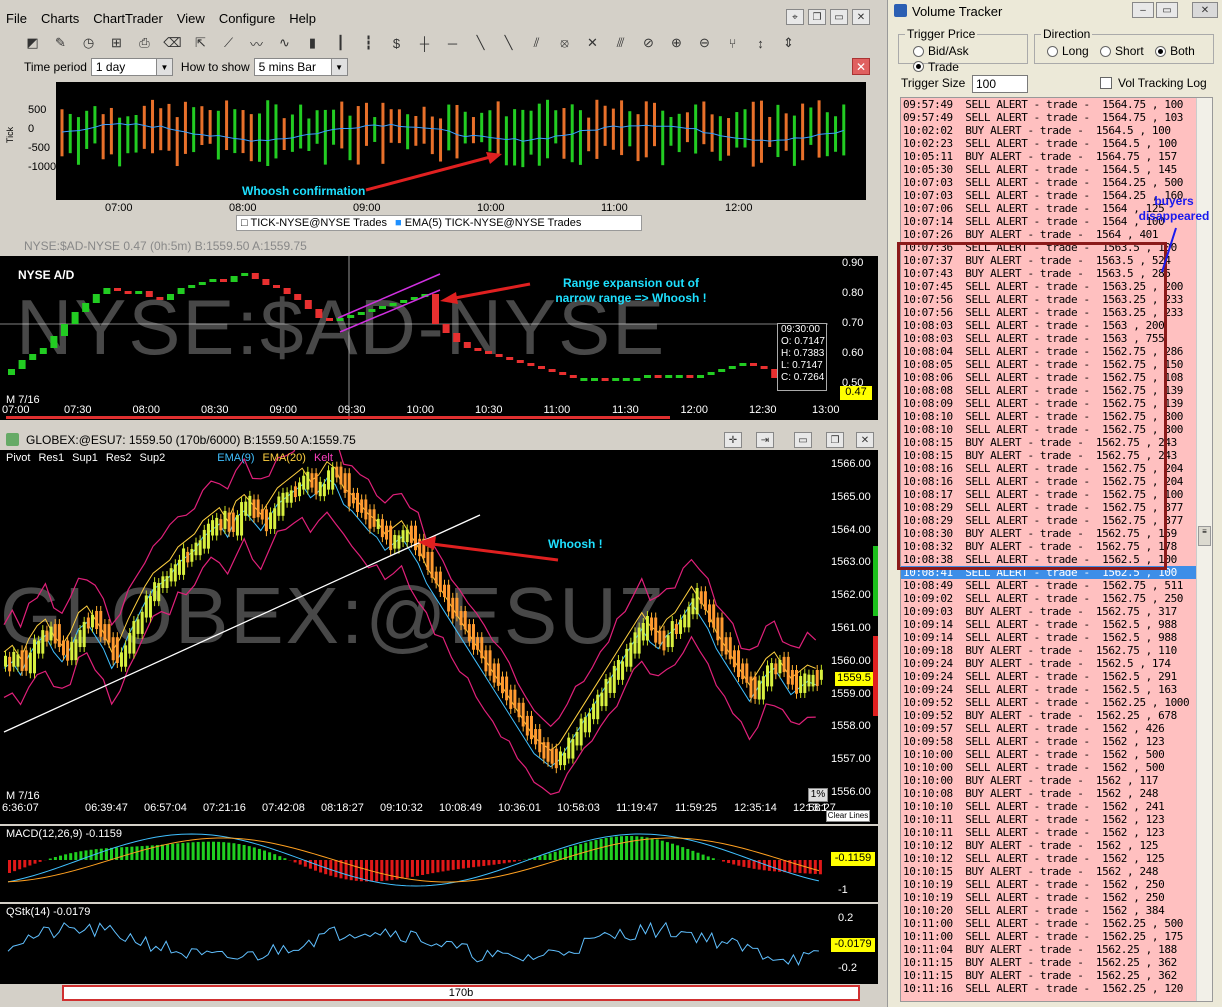 The width and height of the screenshot is (1222, 1007). What do you see at coordinates (302, 18) in the screenshot?
I see `menu-help: Help` at bounding box center [302, 18].